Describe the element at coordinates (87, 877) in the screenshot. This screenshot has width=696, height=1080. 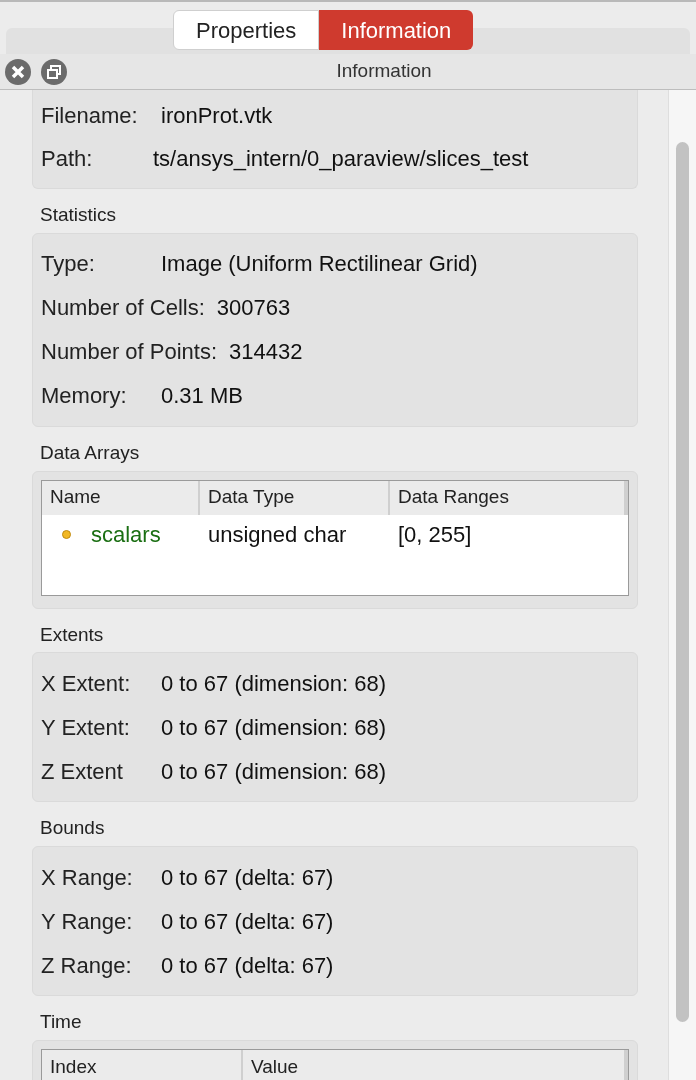
I see `field-label: X Range:` at that location.